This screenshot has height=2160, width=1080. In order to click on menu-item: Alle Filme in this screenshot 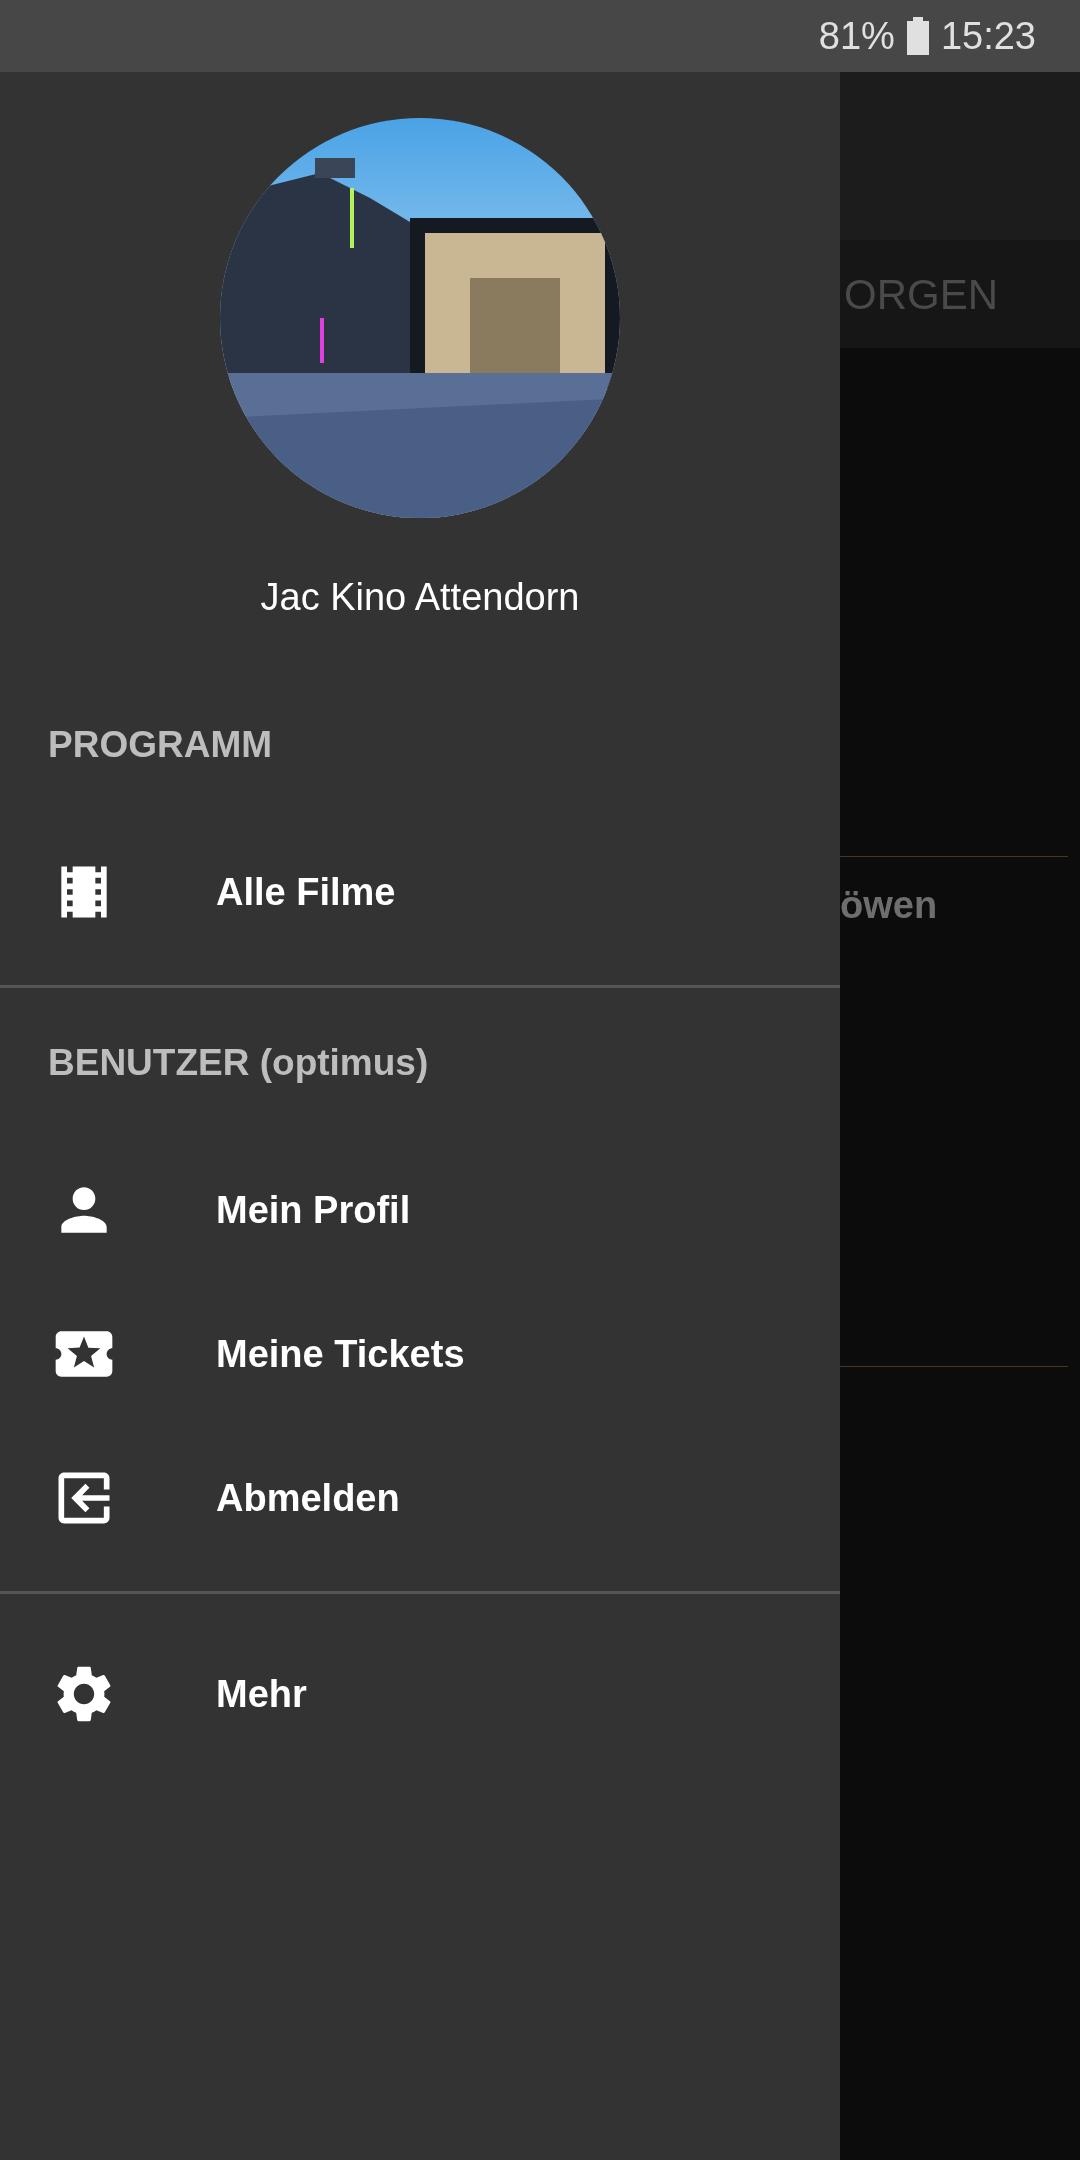, I will do `click(420, 892)`.